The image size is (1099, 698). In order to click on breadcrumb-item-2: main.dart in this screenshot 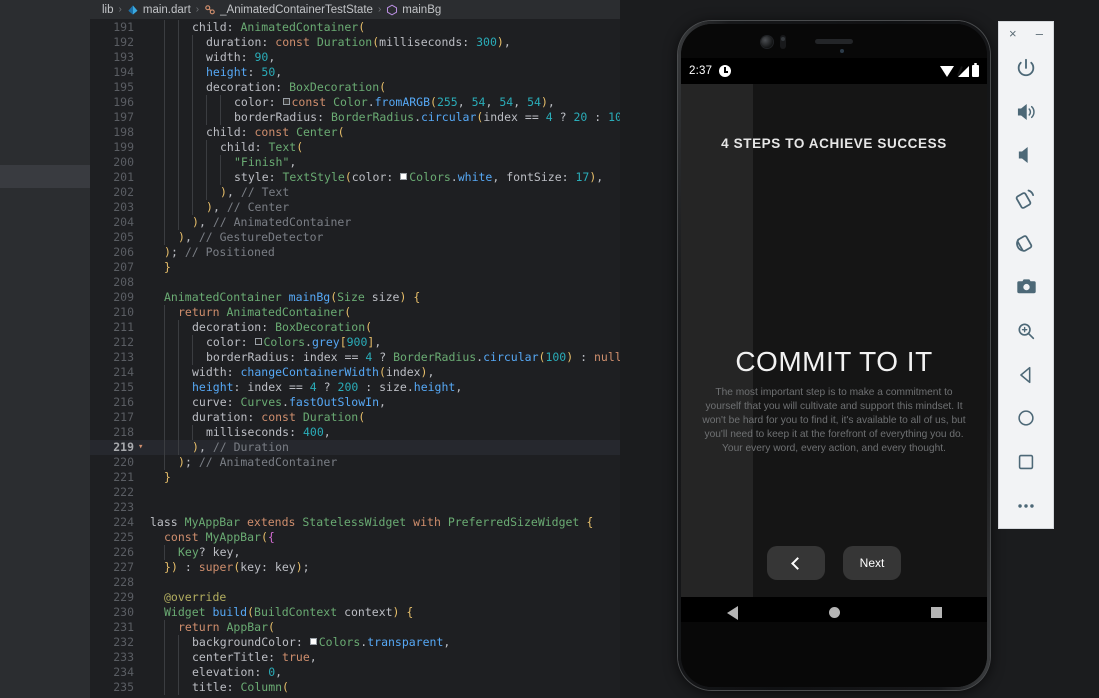, I will do `click(167, 10)`.